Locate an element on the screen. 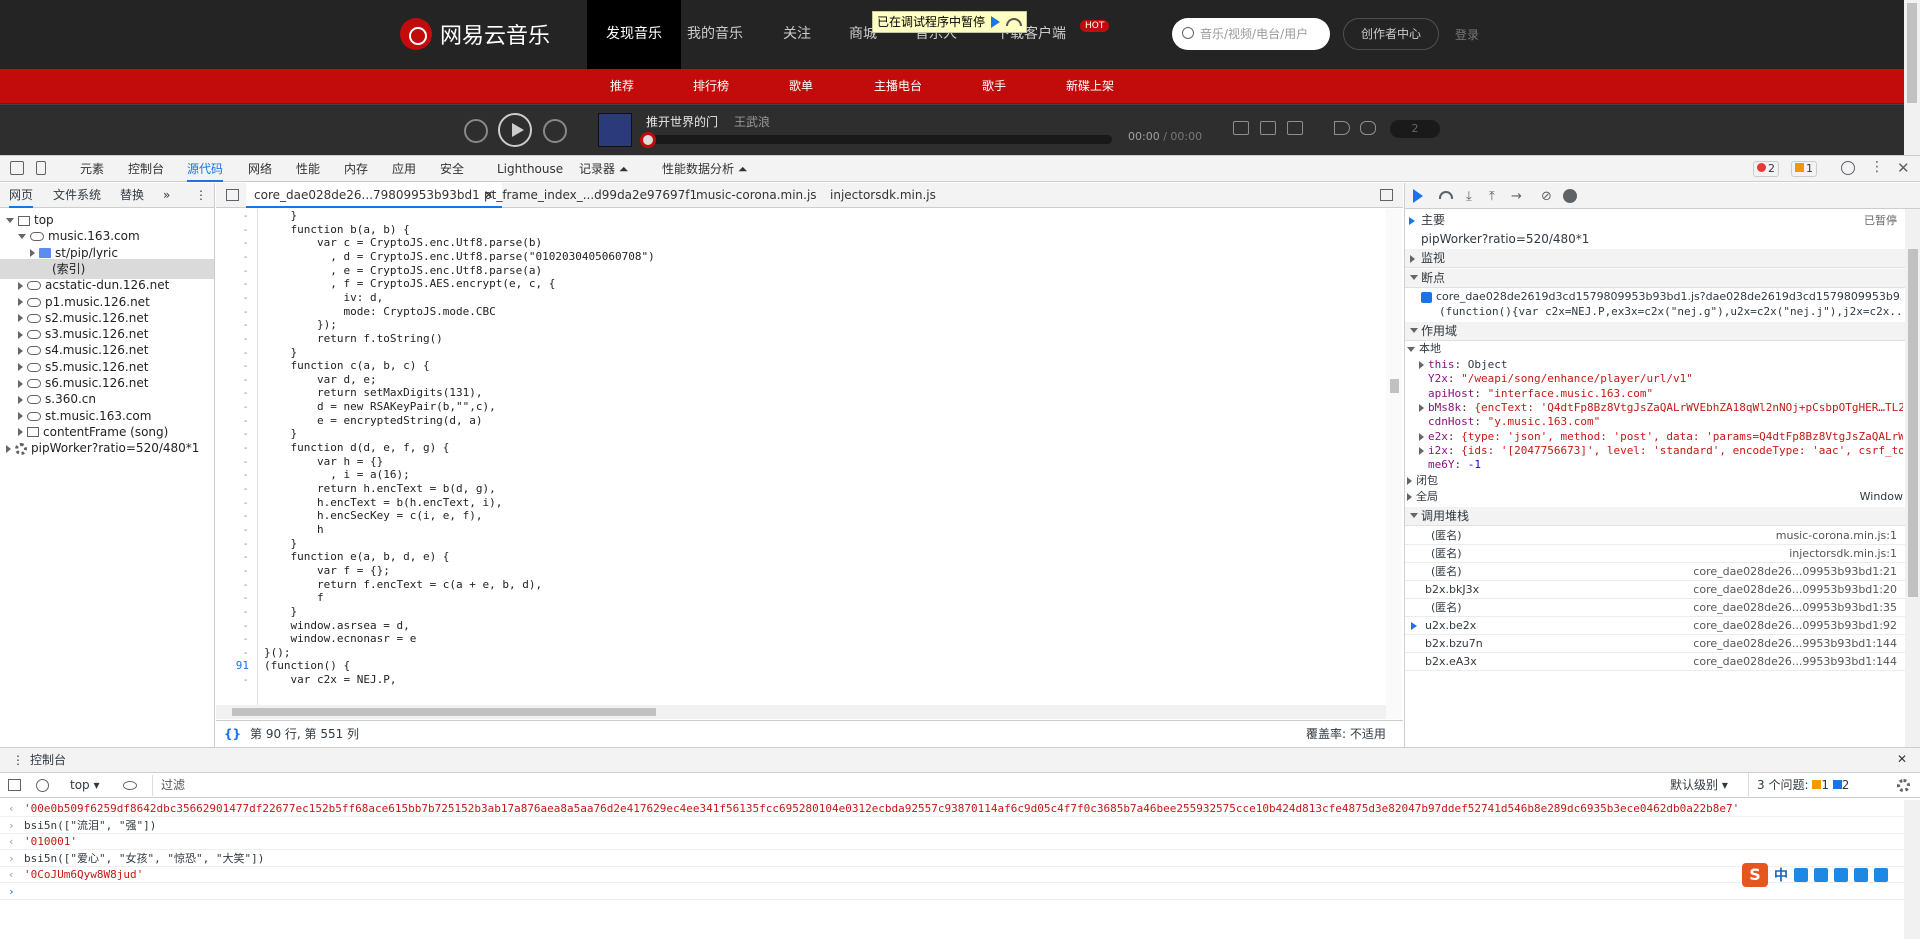 The height and width of the screenshot is (939, 1920). ime-mode: 中 is located at coordinates (1781, 875).